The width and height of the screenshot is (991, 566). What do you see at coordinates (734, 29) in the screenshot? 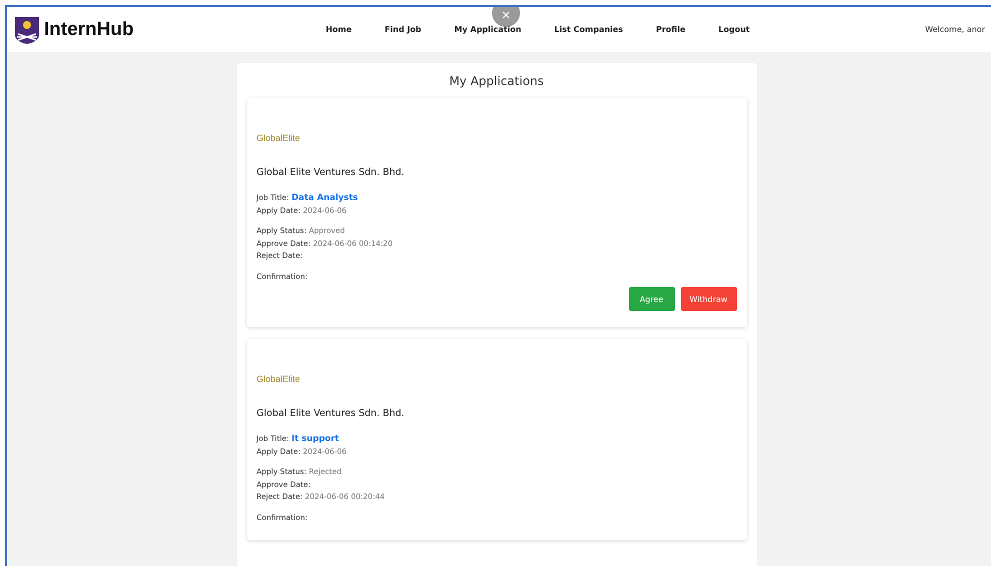
I see `nav-link: Logout` at bounding box center [734, 29].